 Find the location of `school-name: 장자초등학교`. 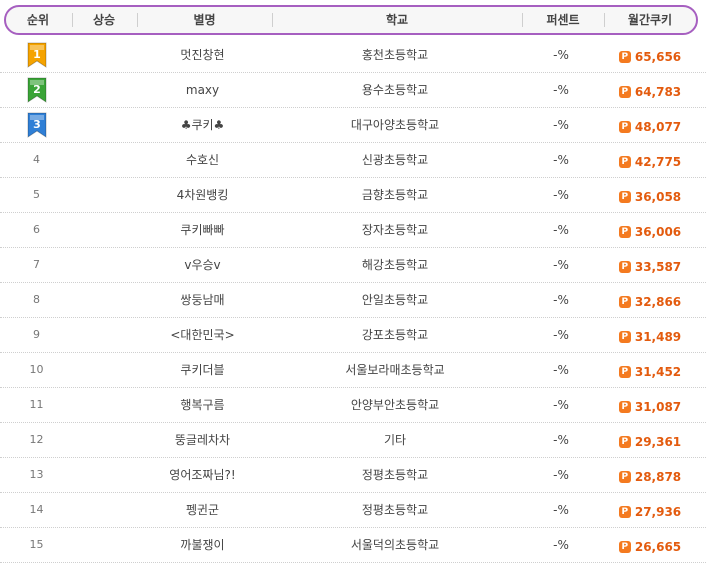

school-name: 장자초등학교 is located at coordinates (395, 230).